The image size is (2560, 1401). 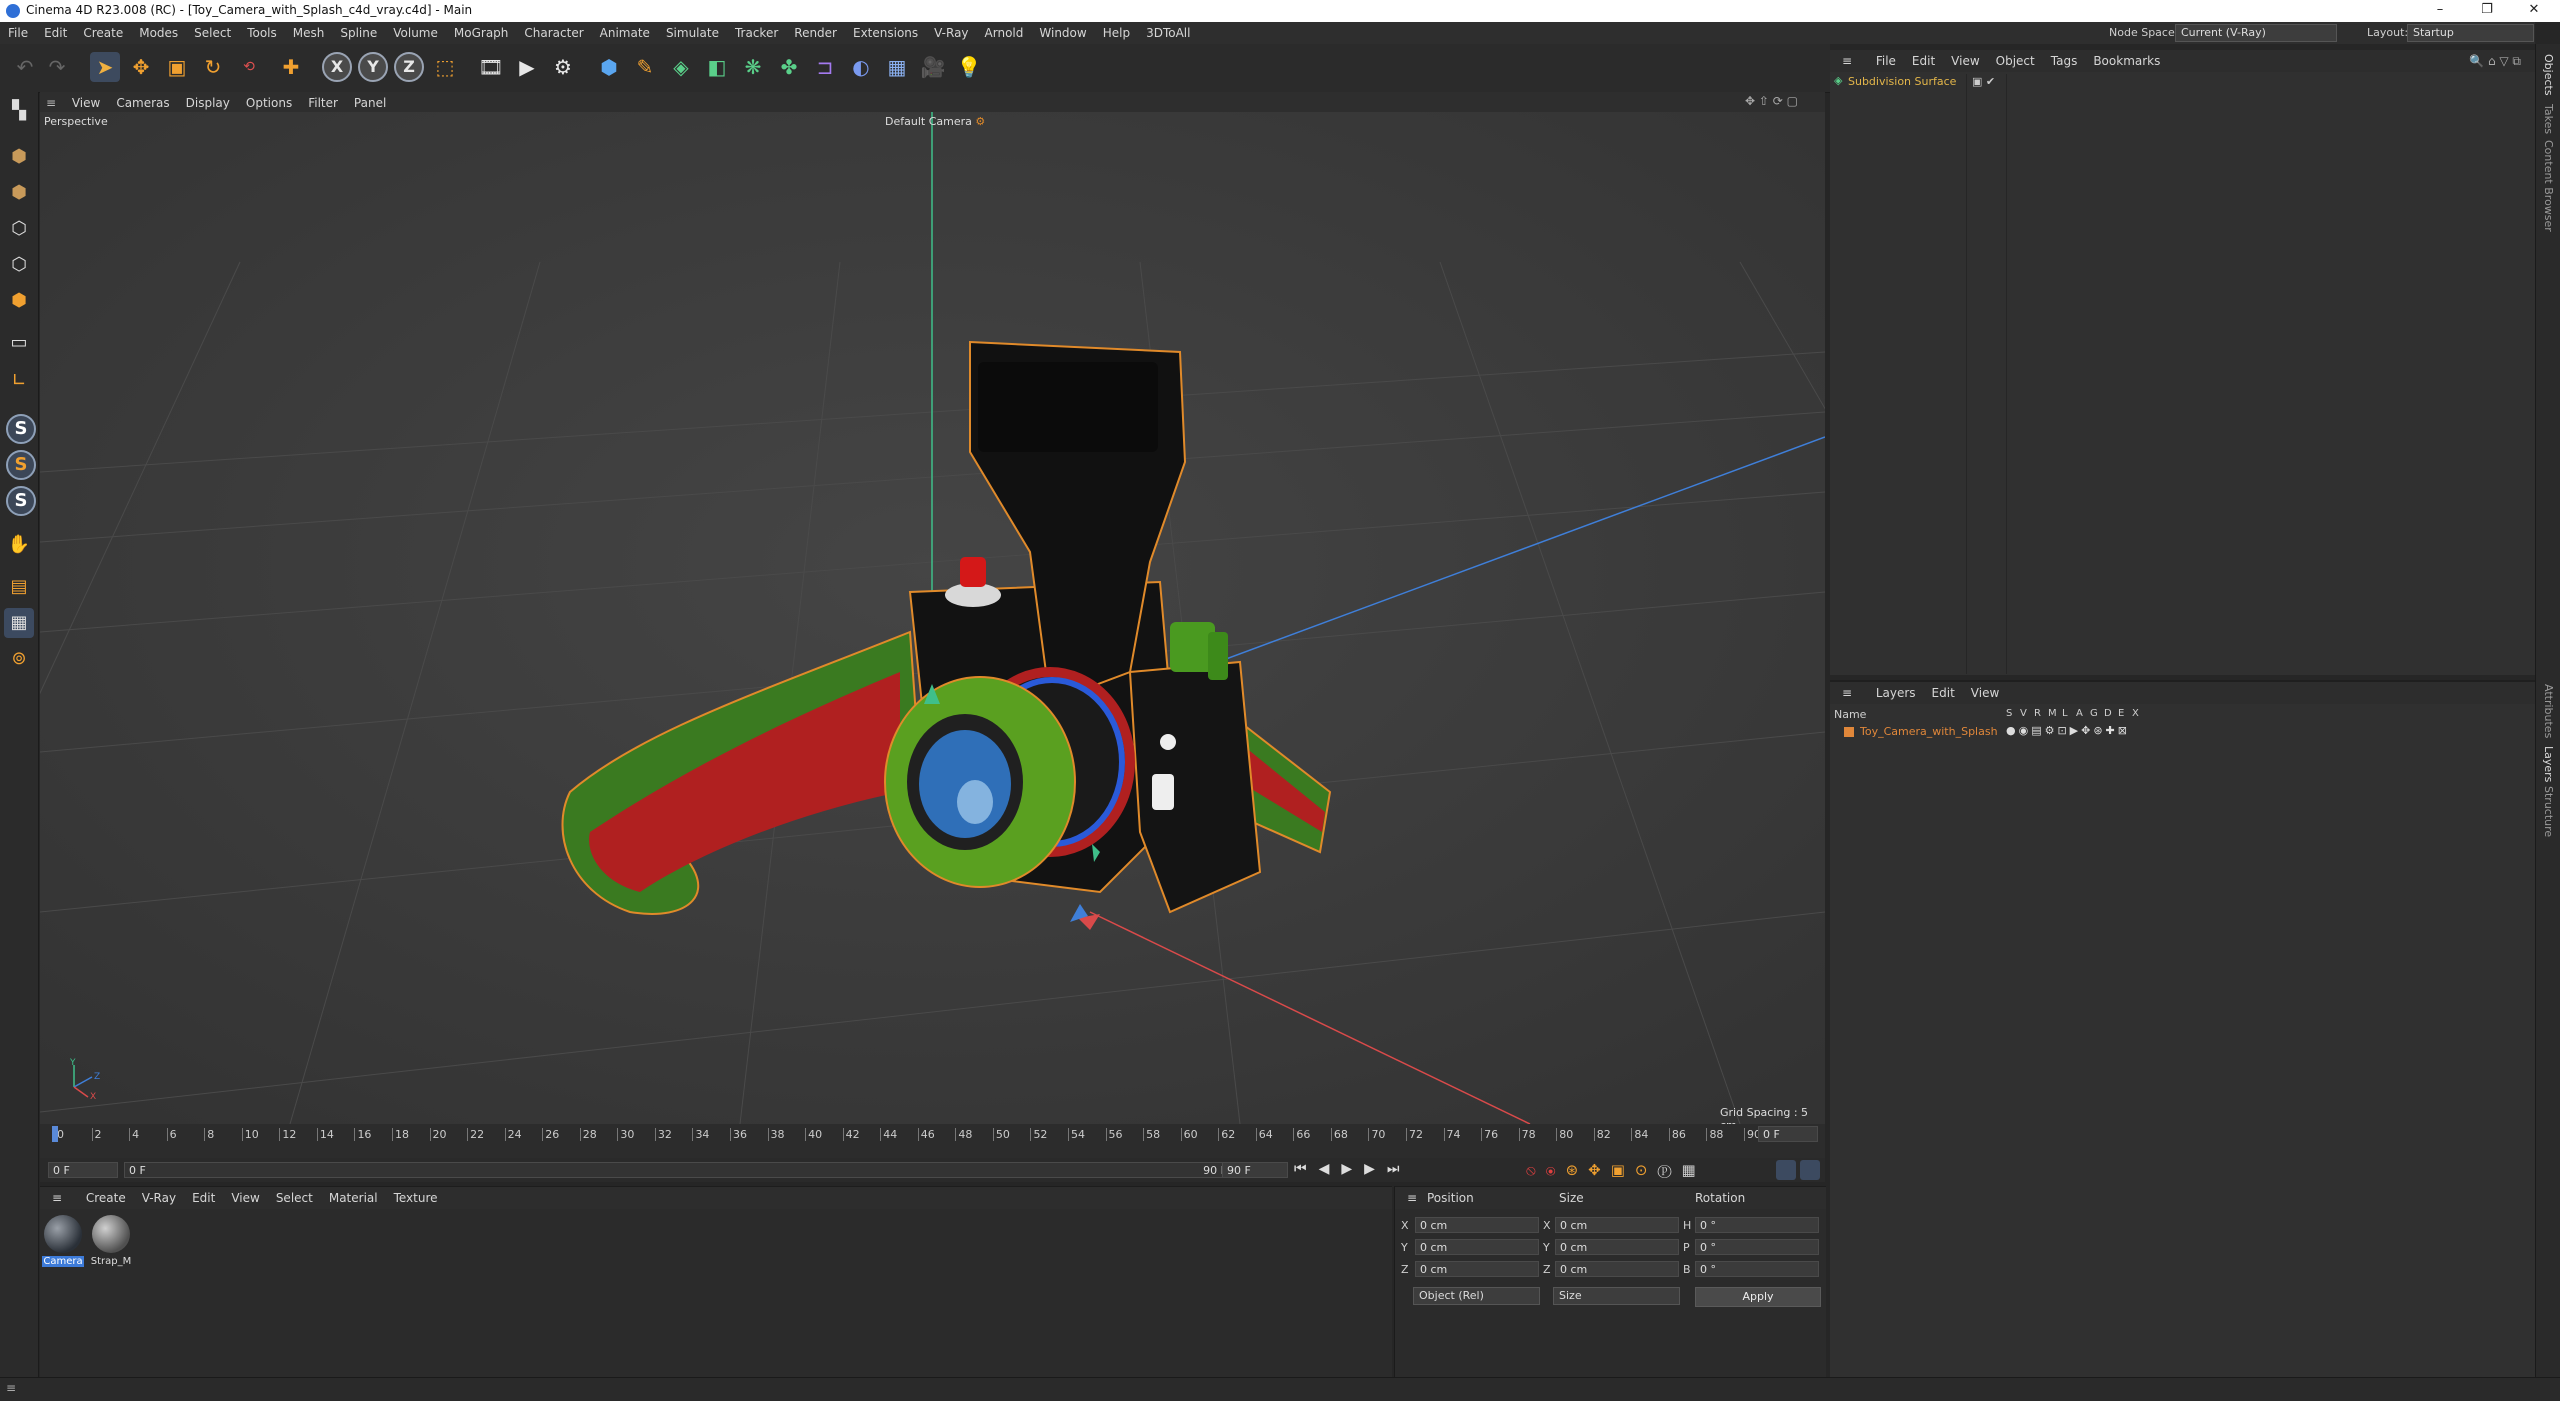 I want to click on transport-controls: ⏮◀▶▶⏭, so click(x=1353, y=1169).